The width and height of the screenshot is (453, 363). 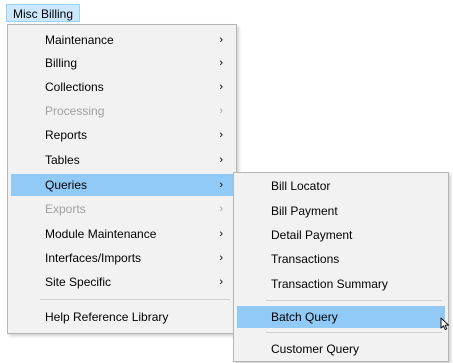 I want to click on menu-item-label: Bill Payment, so click(x=304, y=211).